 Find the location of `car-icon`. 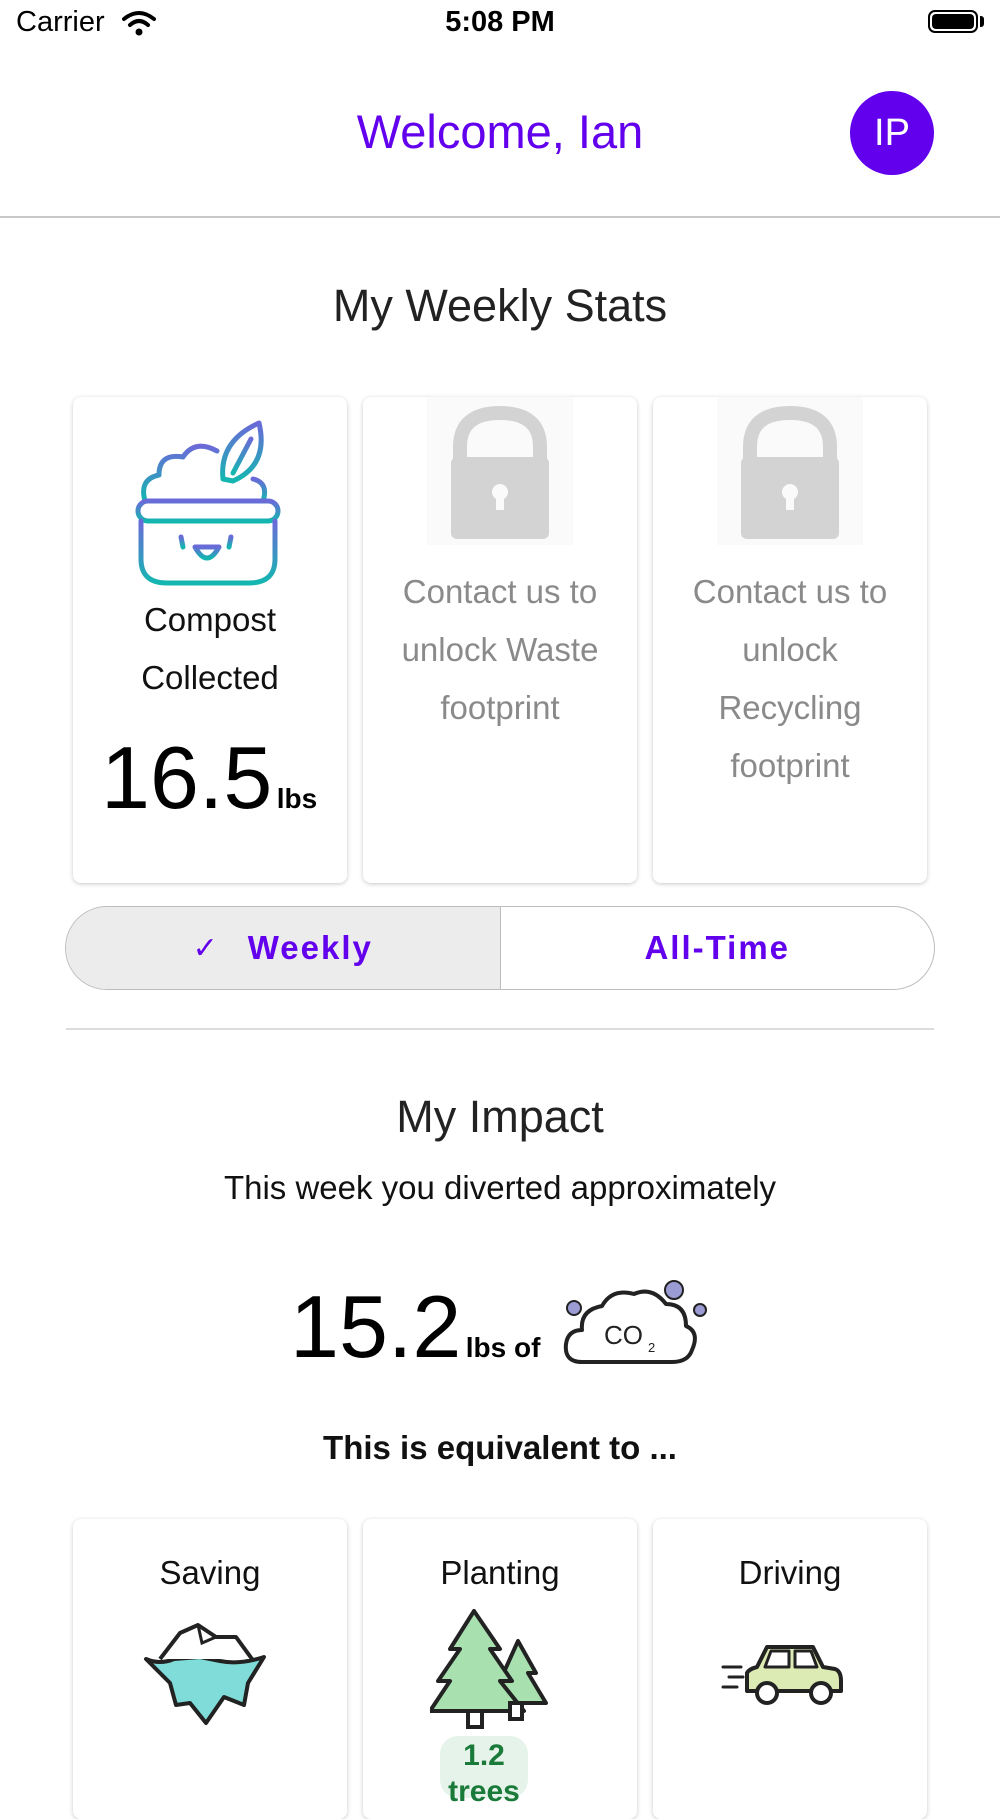

car-icon is located at coordinates (782, 1675).